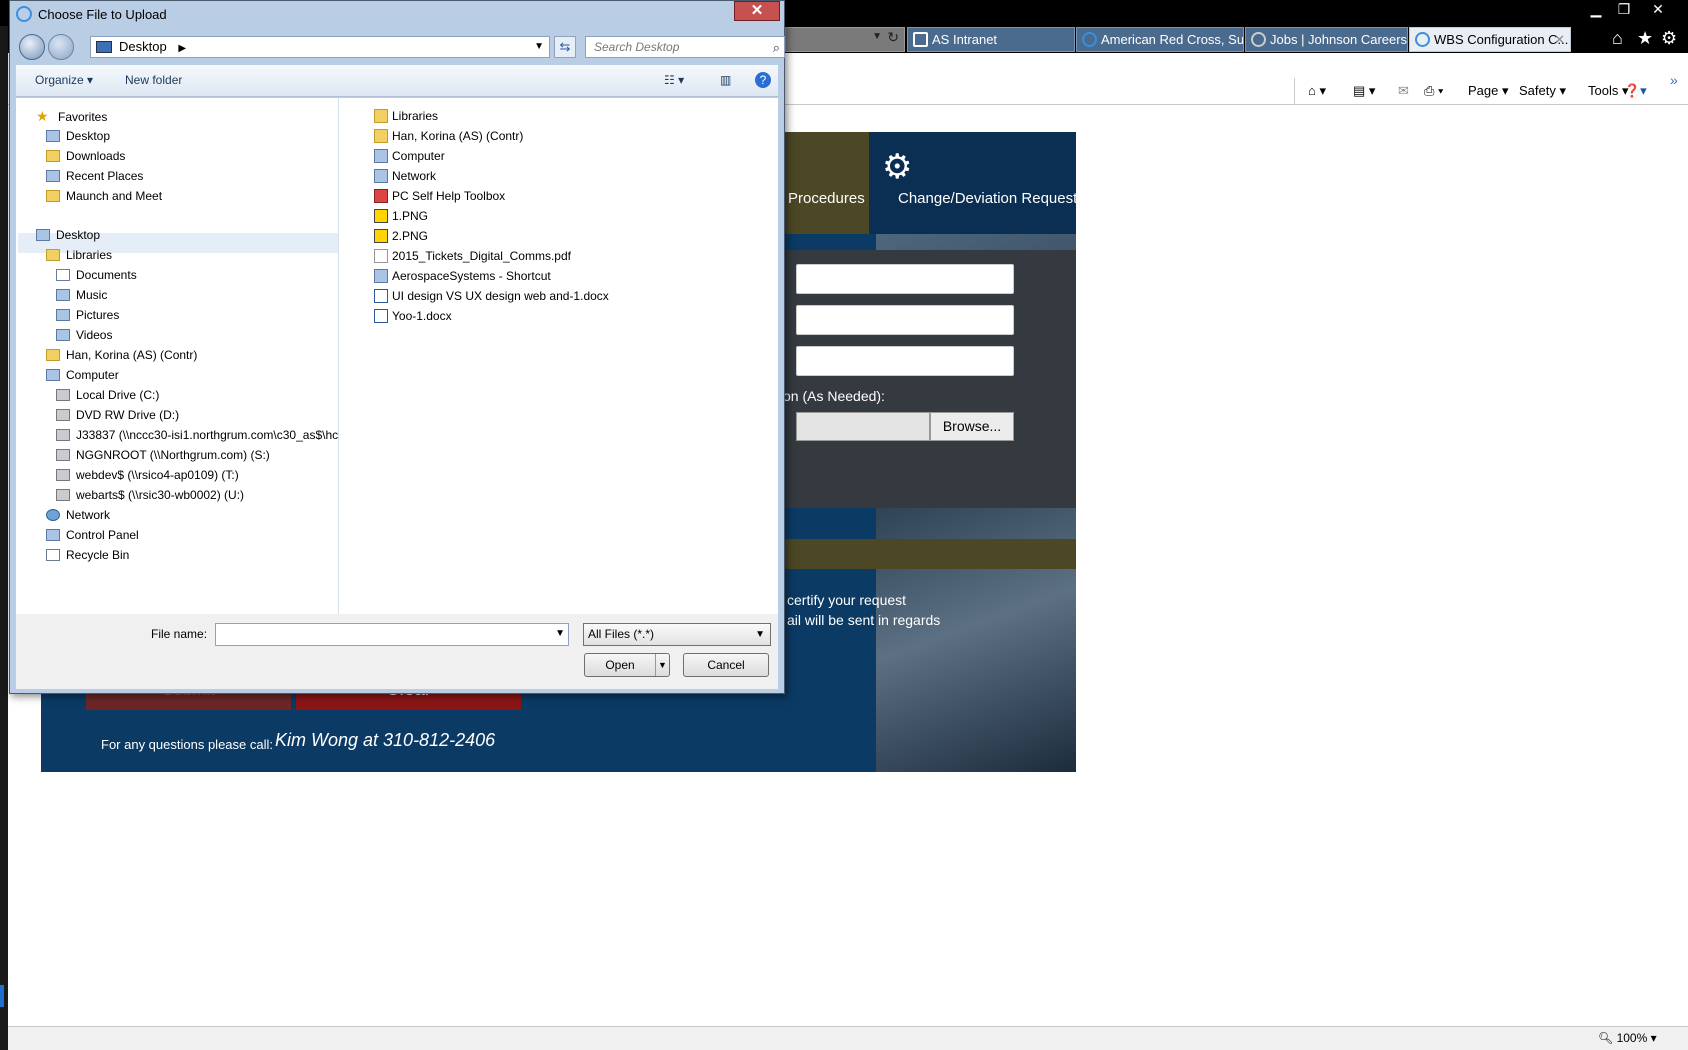 The image size is (1688, 1050). Describe the element at coordinates (63, 475) in the screenshot. I see `network-drive-icon` at that location.